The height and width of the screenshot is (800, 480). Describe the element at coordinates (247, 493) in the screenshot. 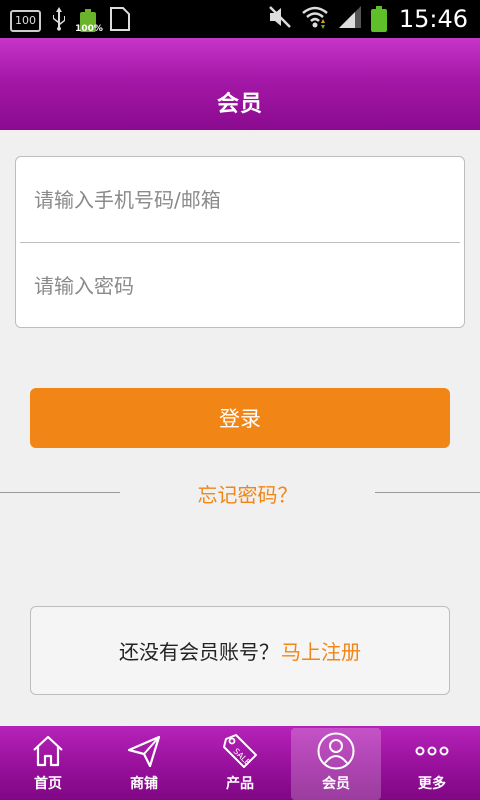

I see `forgot-password-link: 忘记密码？` at that location.